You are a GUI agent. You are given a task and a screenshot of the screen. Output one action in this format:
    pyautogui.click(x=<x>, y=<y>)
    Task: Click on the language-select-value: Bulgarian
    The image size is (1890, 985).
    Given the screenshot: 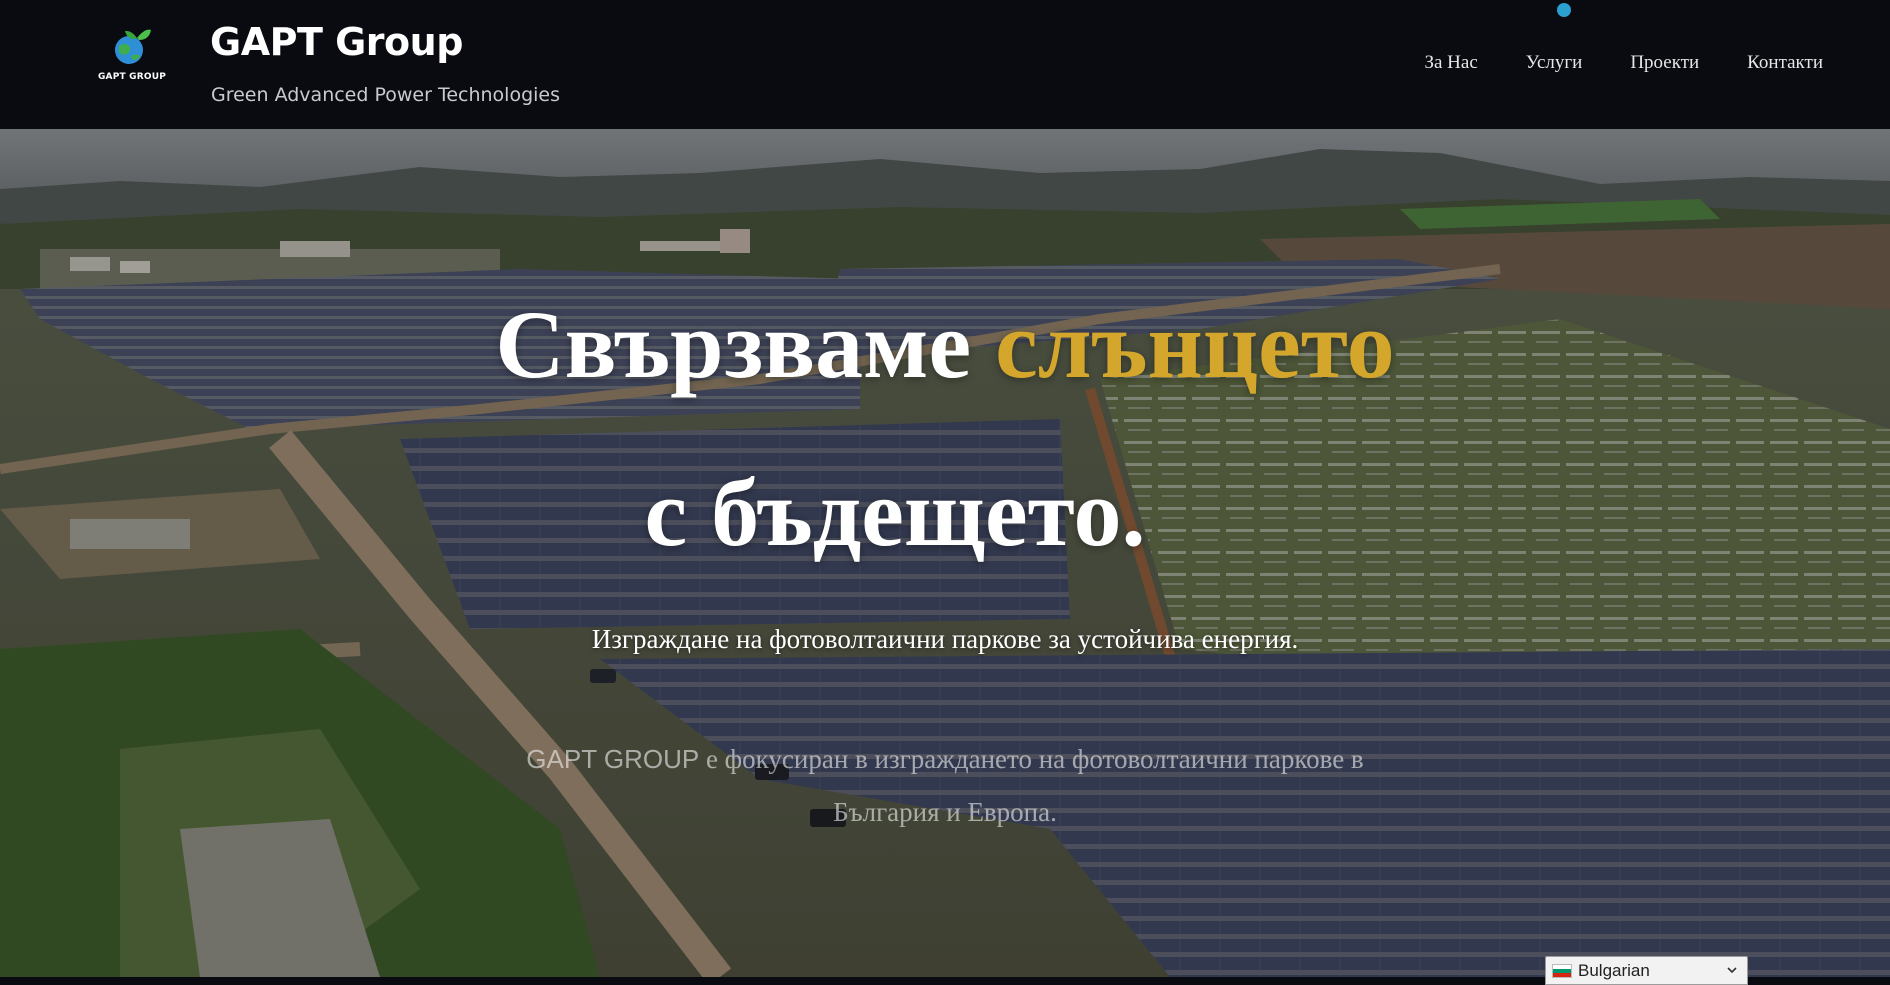 What is the action you would take?
    pyautogui.click(x=1614, y=970)
    